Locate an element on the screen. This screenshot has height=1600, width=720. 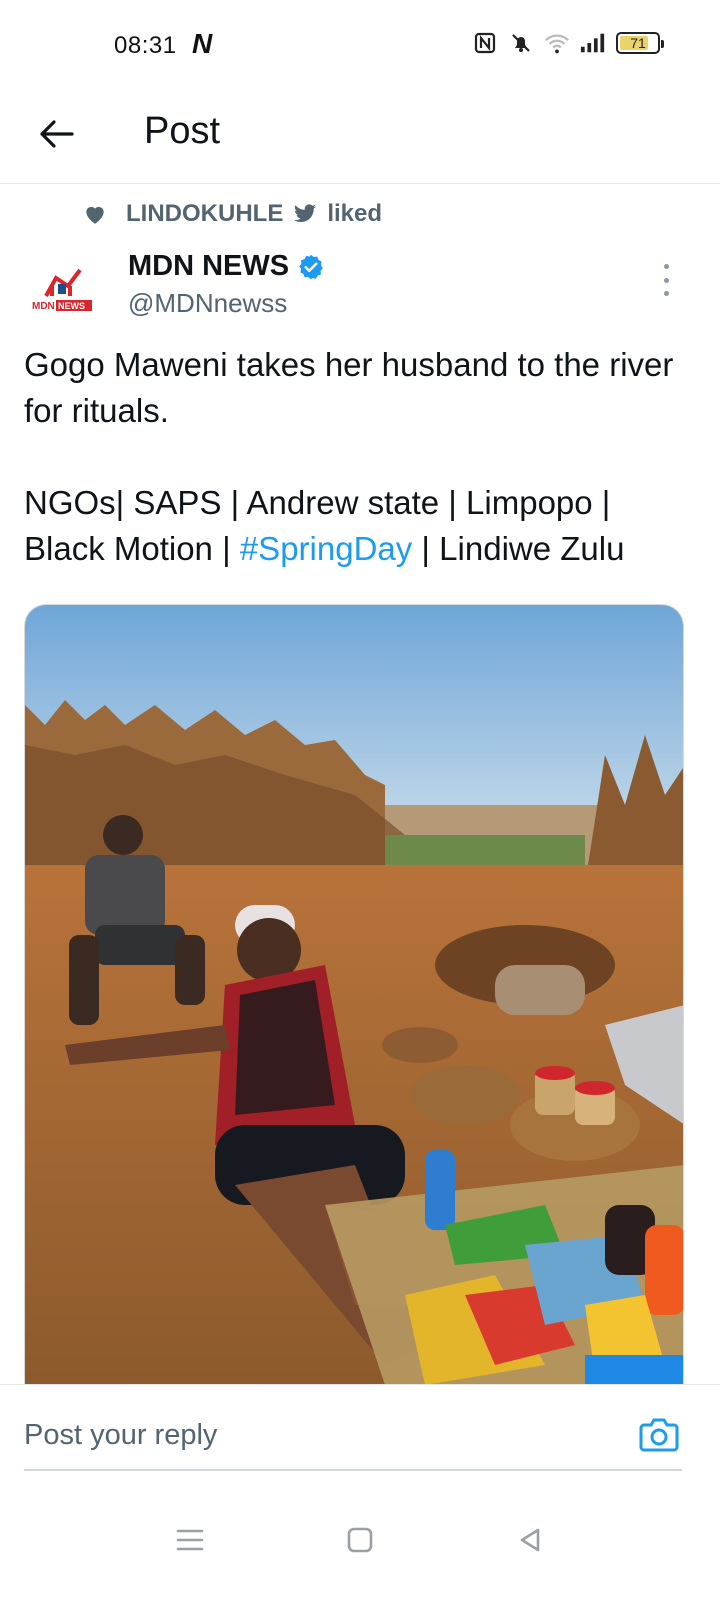
reply-bar: Post your reply is located at coordinates (360, 1432).